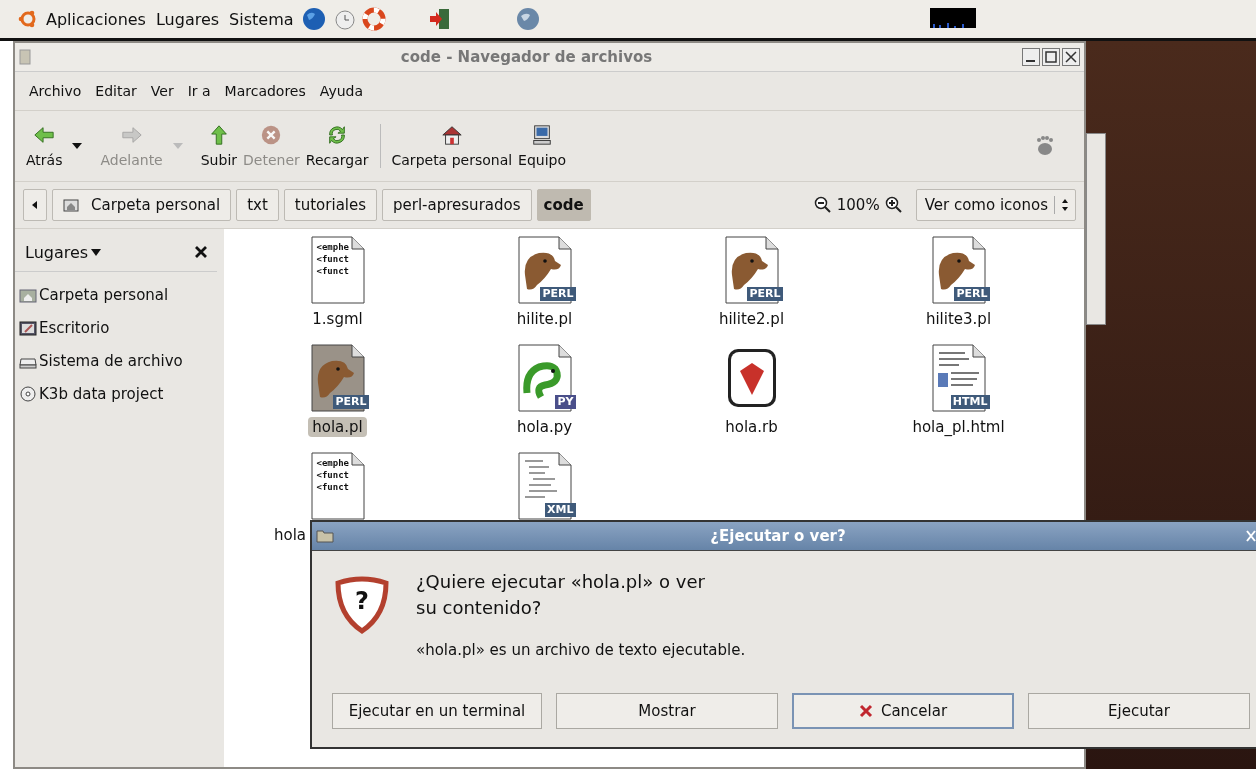 The height and width of the screenshot is (769, 1256). What do you see at coordinates (330, 205) in the screenshot?
I see `path-button: tutoriales` at bounding box center [330, 205].